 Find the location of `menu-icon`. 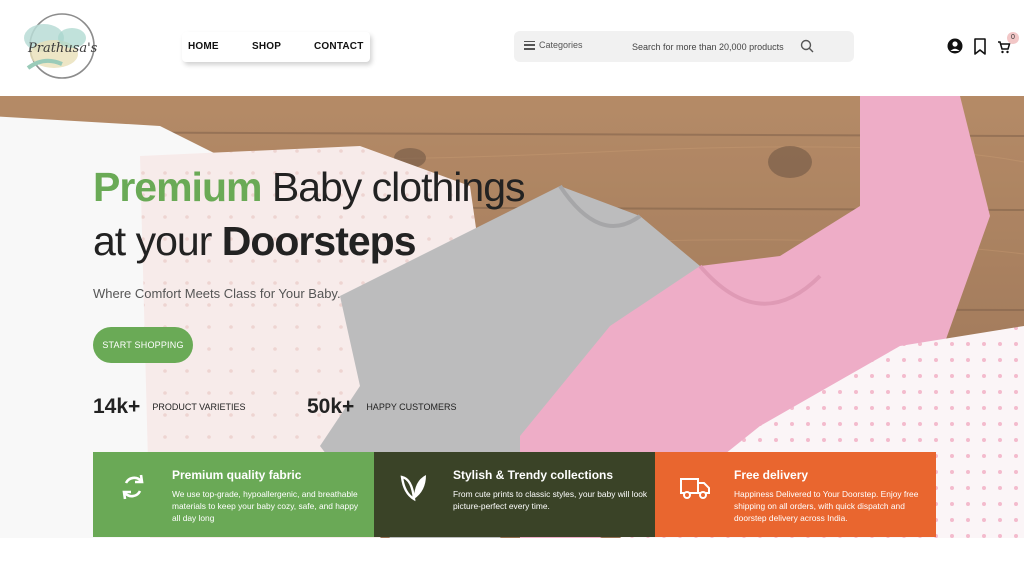

menu-icon is located at coordinates (529, 45).